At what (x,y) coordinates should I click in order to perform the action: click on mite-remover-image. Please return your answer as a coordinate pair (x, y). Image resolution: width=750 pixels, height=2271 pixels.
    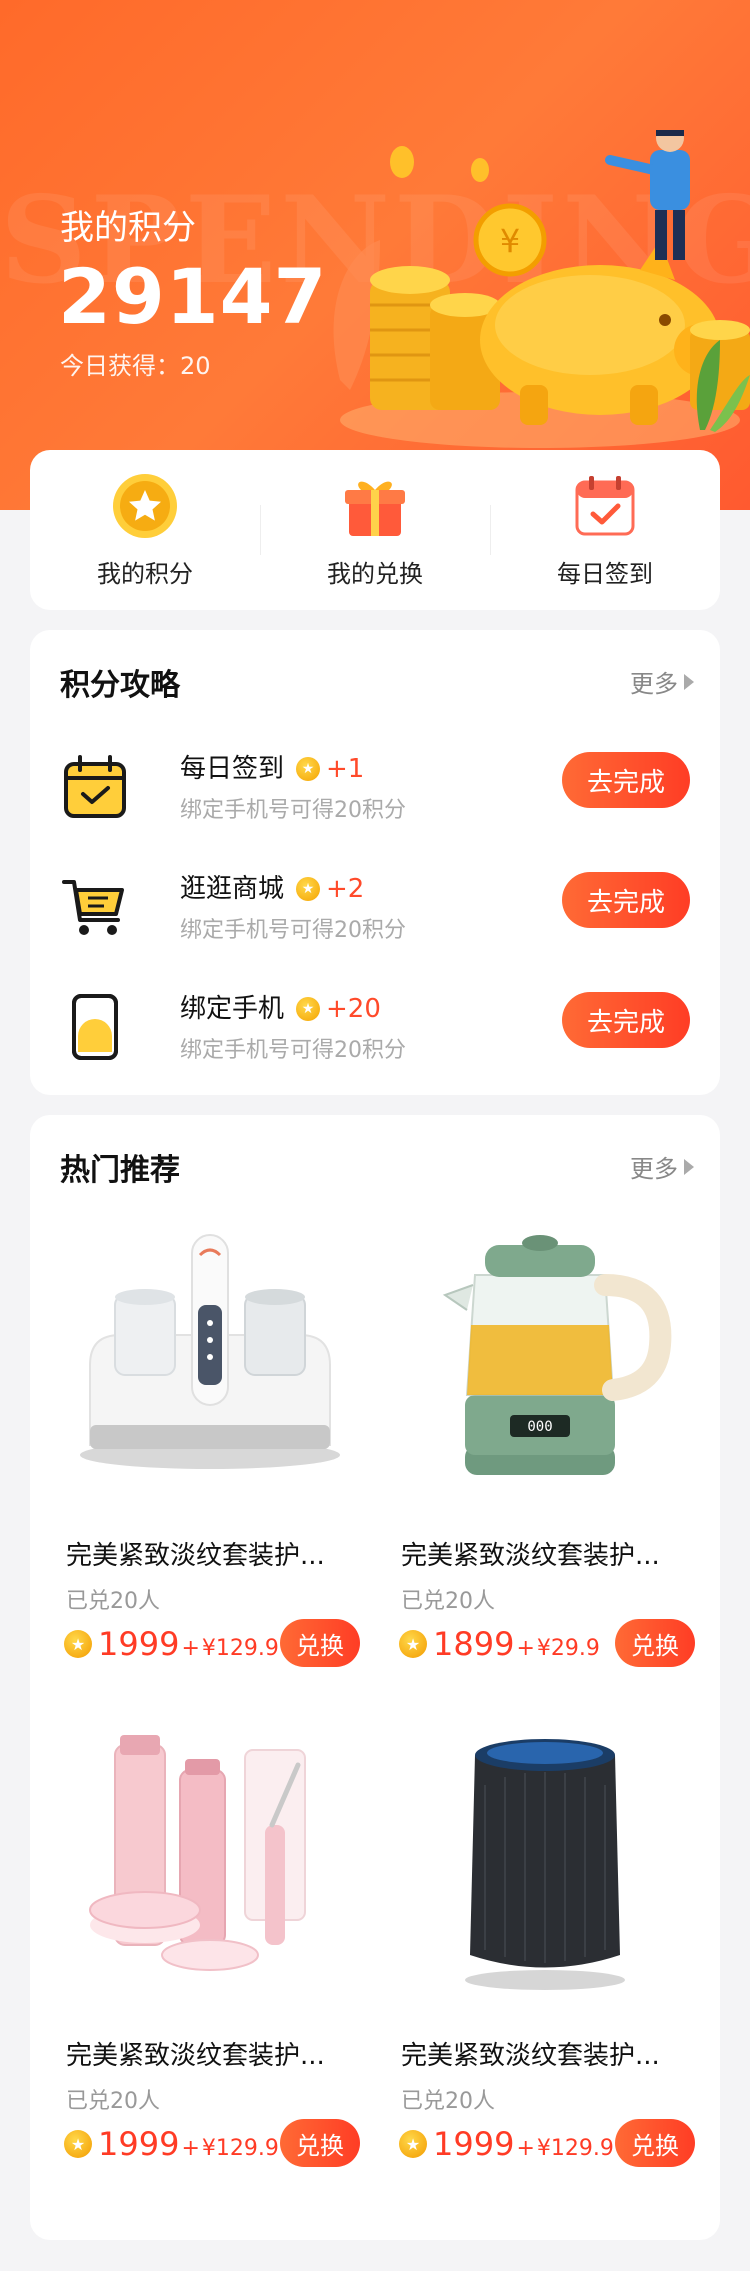
    Looking at the image, I should click on (210, 1351).